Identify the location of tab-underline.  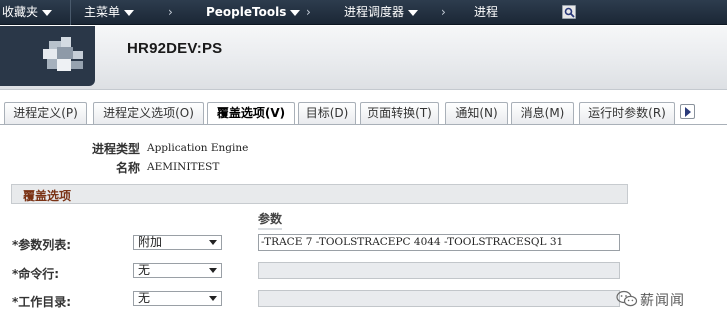
(363, 124).